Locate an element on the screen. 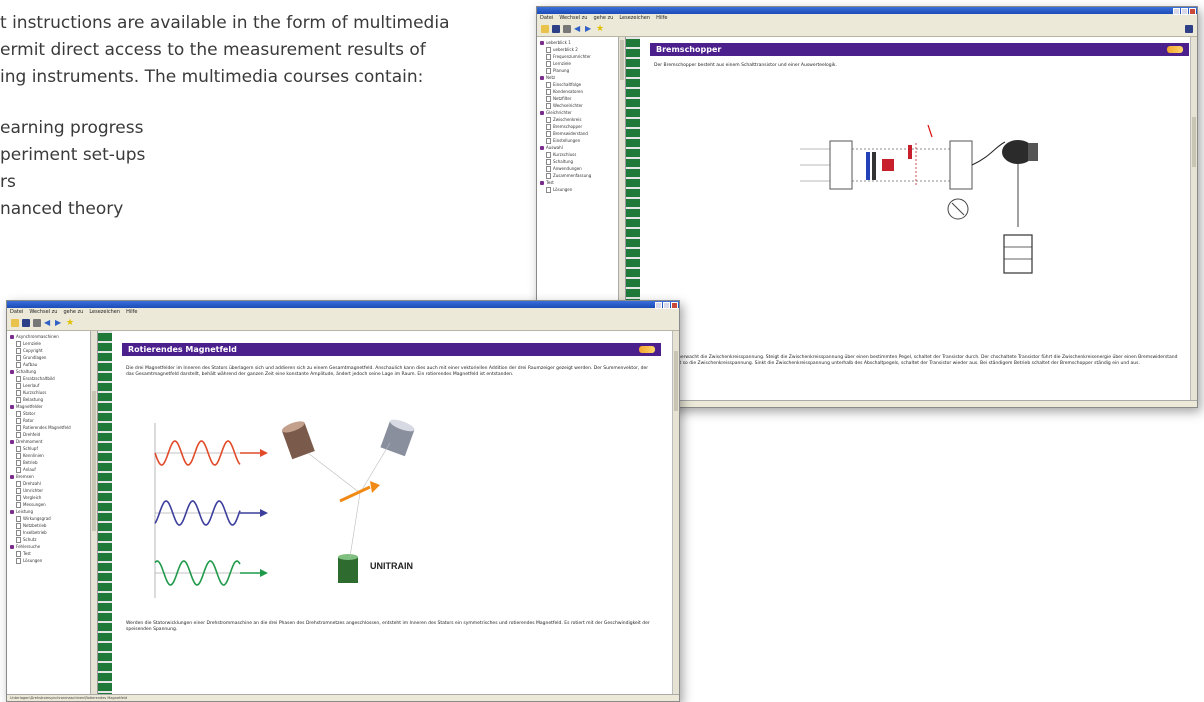 The width and height of the screenshot is (1204, 702). tree-item: Schlupf is located at coordinates (53, 448).